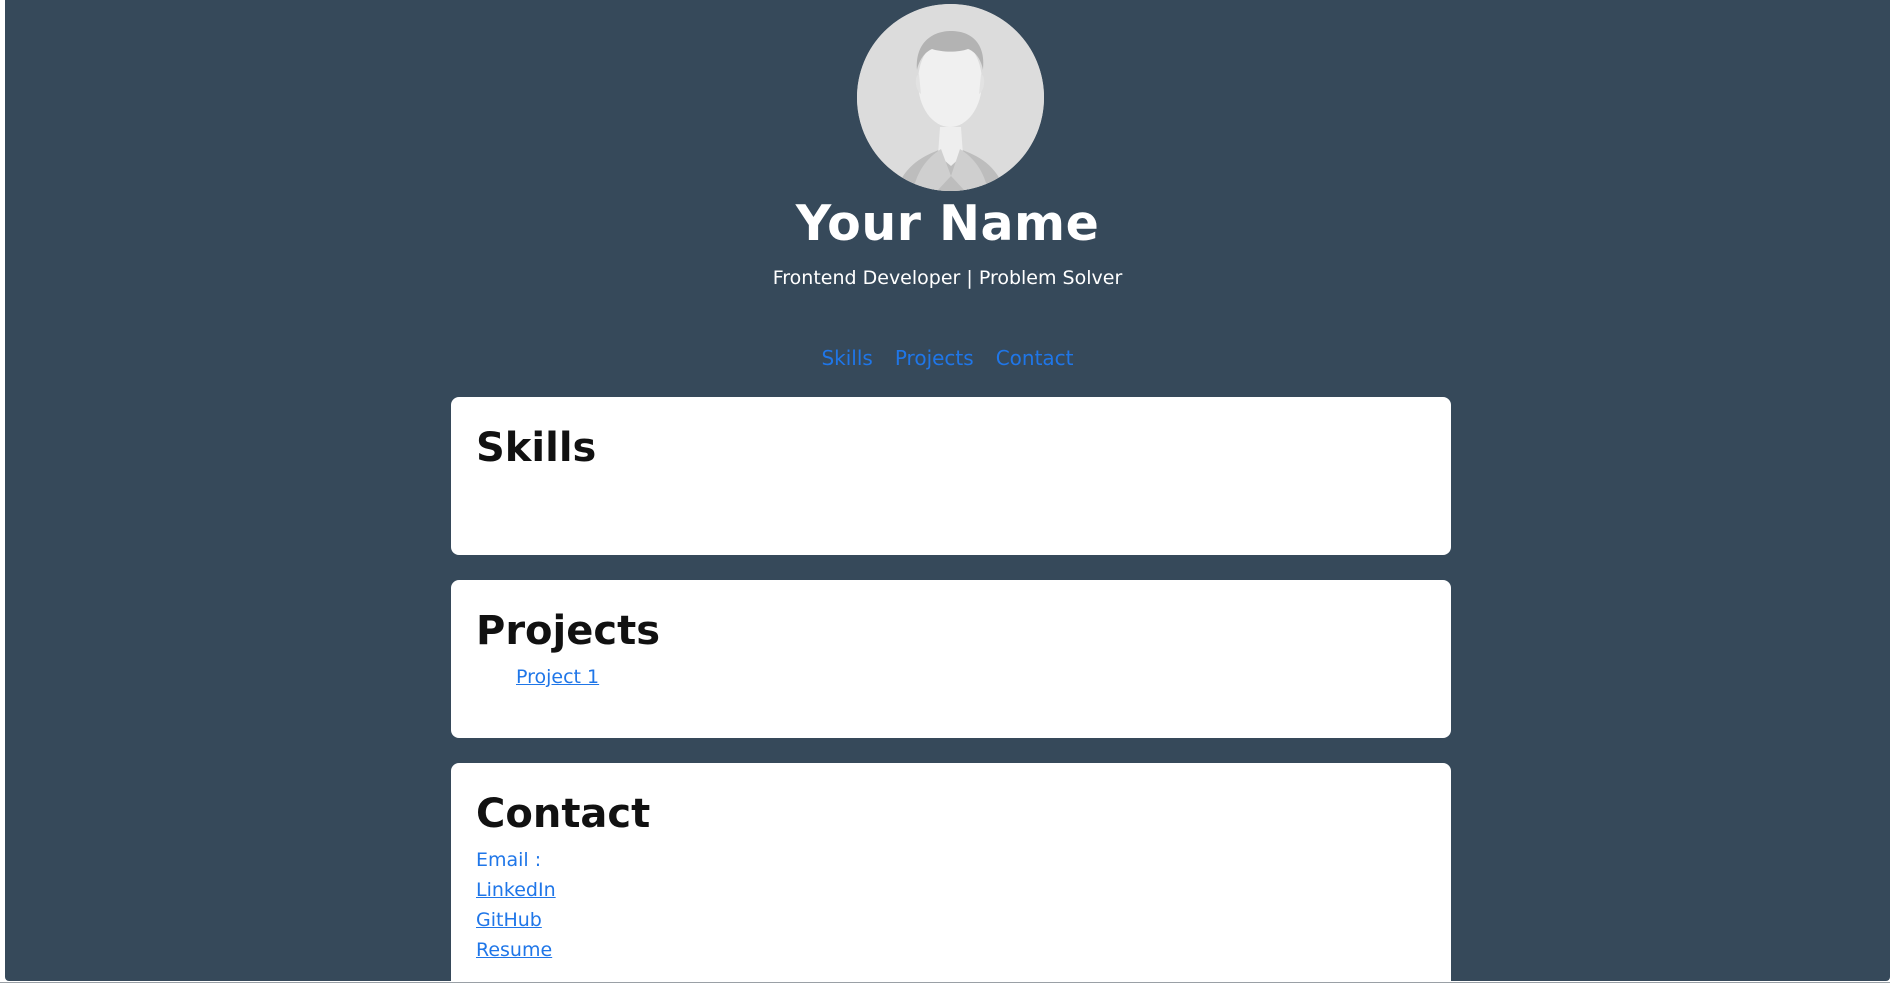 Image resolution: width=1890 pixels, height=986 pixels. I want to click on main-nav: Skills Projects Contact, so click(947, 358).